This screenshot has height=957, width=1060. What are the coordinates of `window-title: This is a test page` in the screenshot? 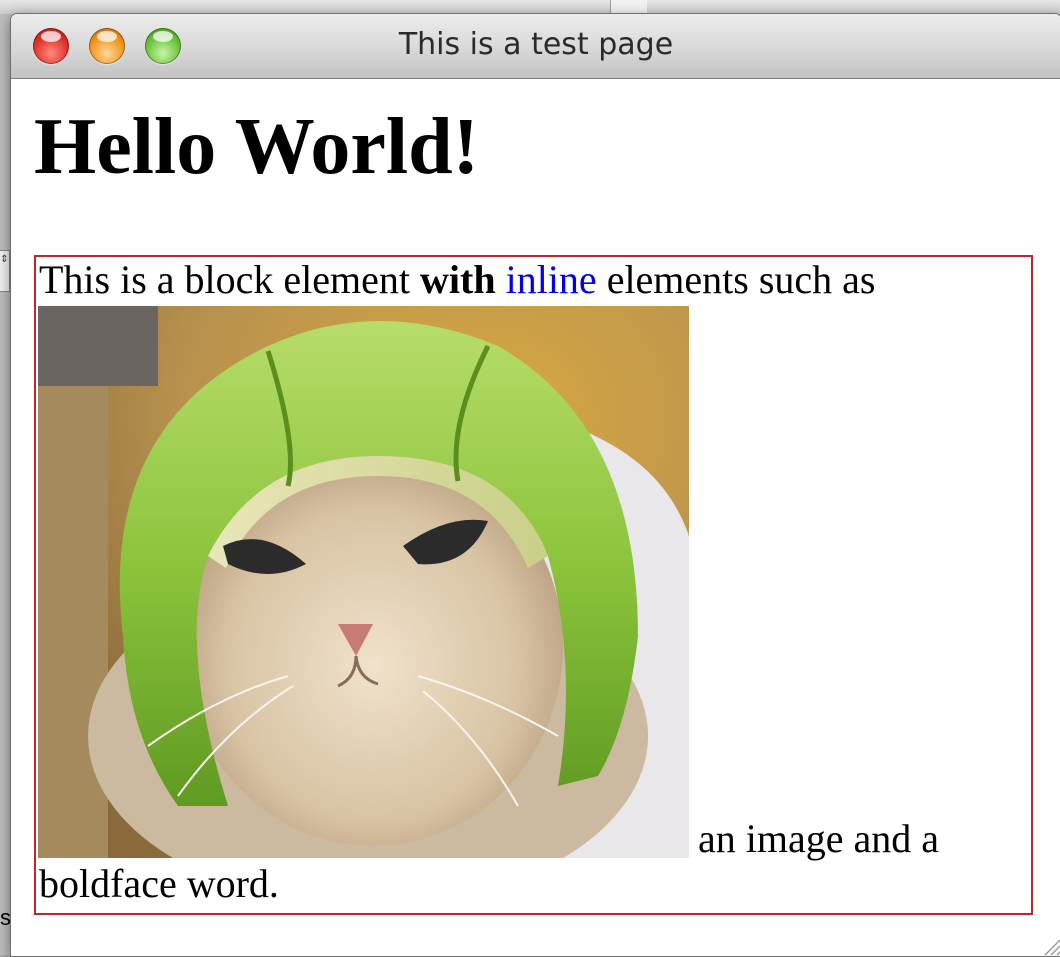 It's located at (536, 44).